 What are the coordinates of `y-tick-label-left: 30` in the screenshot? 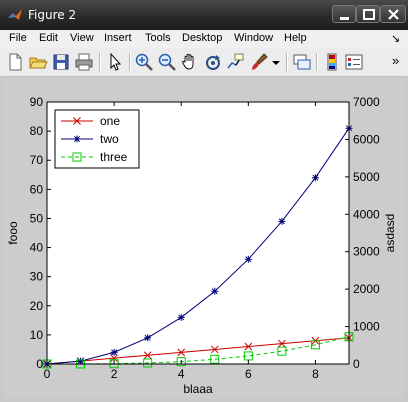 It's located at (37, 277).